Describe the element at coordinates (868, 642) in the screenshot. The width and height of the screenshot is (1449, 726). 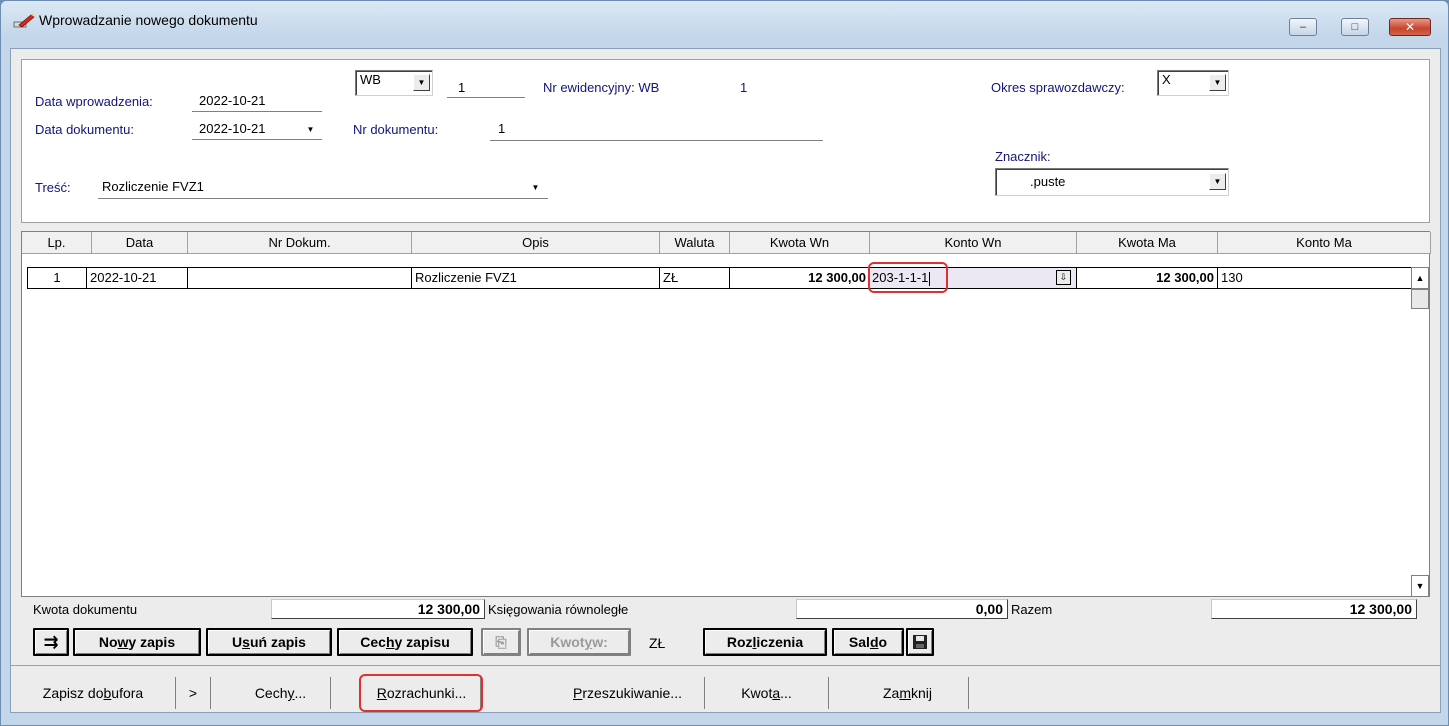
I see `saldo-button: Sal d o` at that location.